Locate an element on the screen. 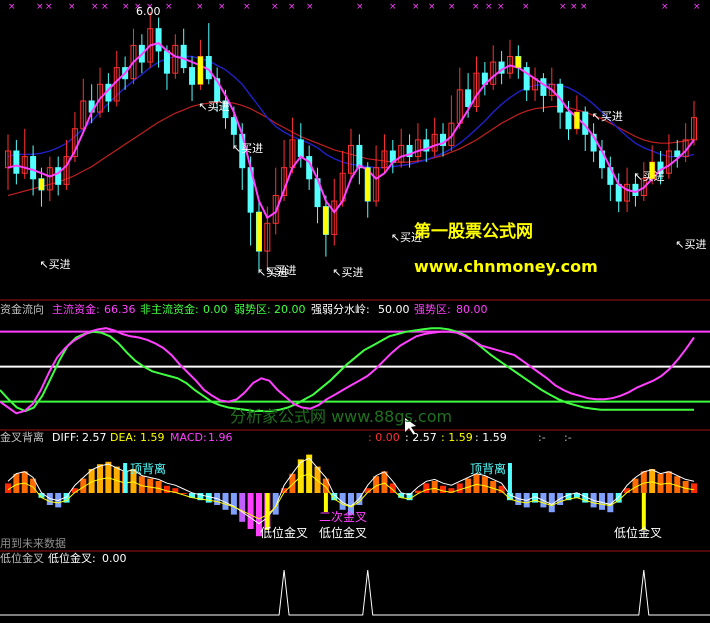 This screenshot has height=623, width=710. buy-signal-9: ↖买进 is located at coordinates (280, 270).